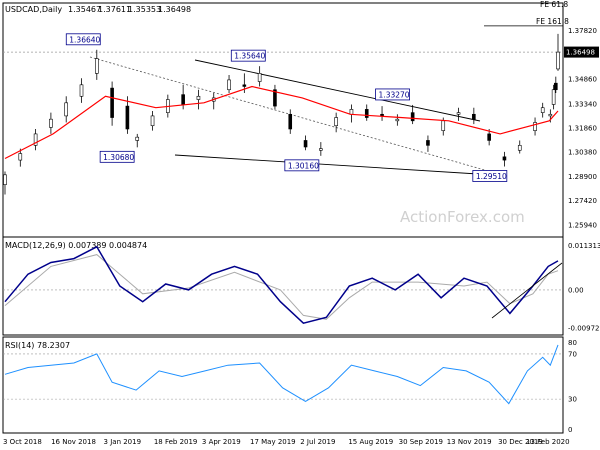 The height and width of the screenshot is (450, 600). Describe the element at coordinates (582, 201) in the screenshot. I see `price-tick-label: 1.27420` at that location.